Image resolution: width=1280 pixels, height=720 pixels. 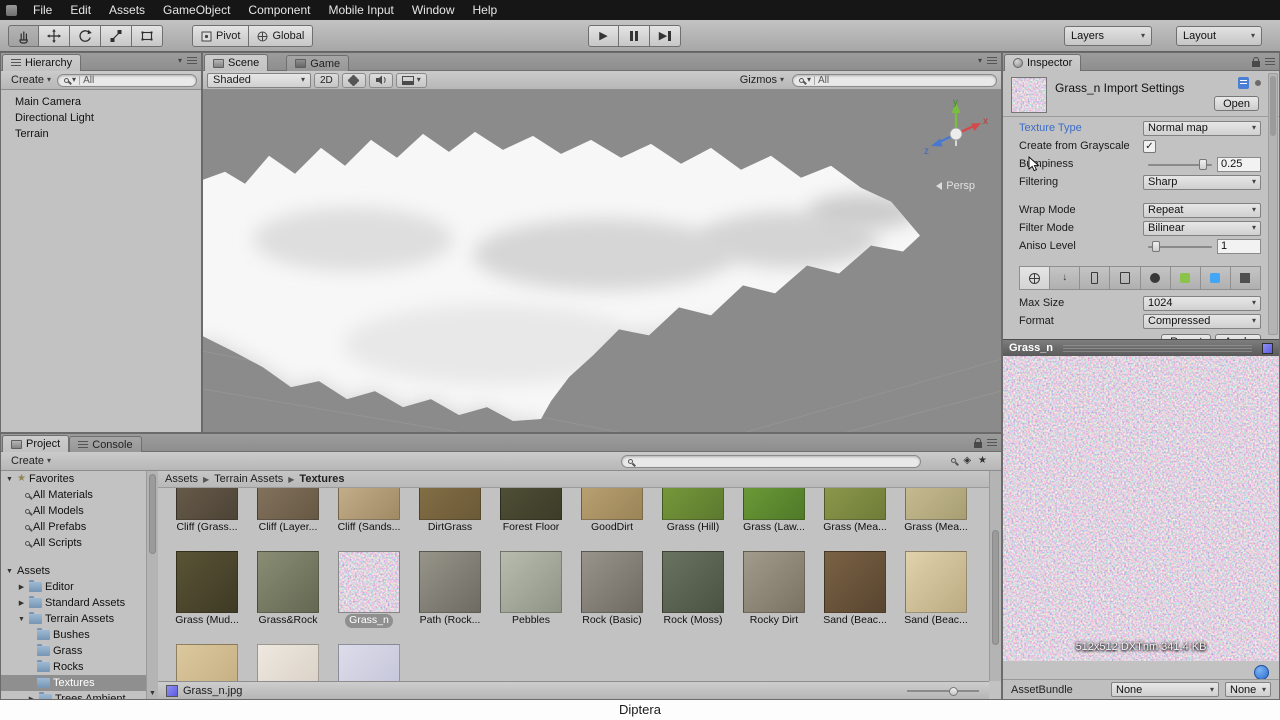 What do you see at coordinates (955, 186) in the screenshot?
I see `perspective-toggle: Persp` at bounding box center [955, 186].